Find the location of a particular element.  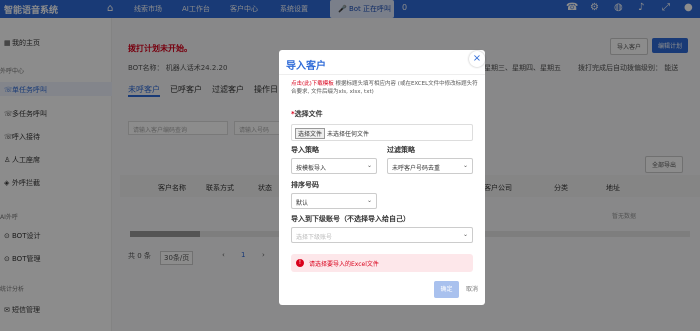

sub-account-select: 选择下级账号 ⌄ is located at coordinates (382, 235).